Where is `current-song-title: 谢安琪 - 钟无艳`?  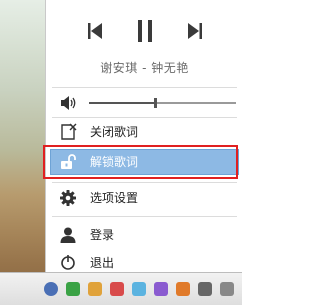 current-song-title: 谢安琪 - 钟无艳 is located at coordinates (144, 68).